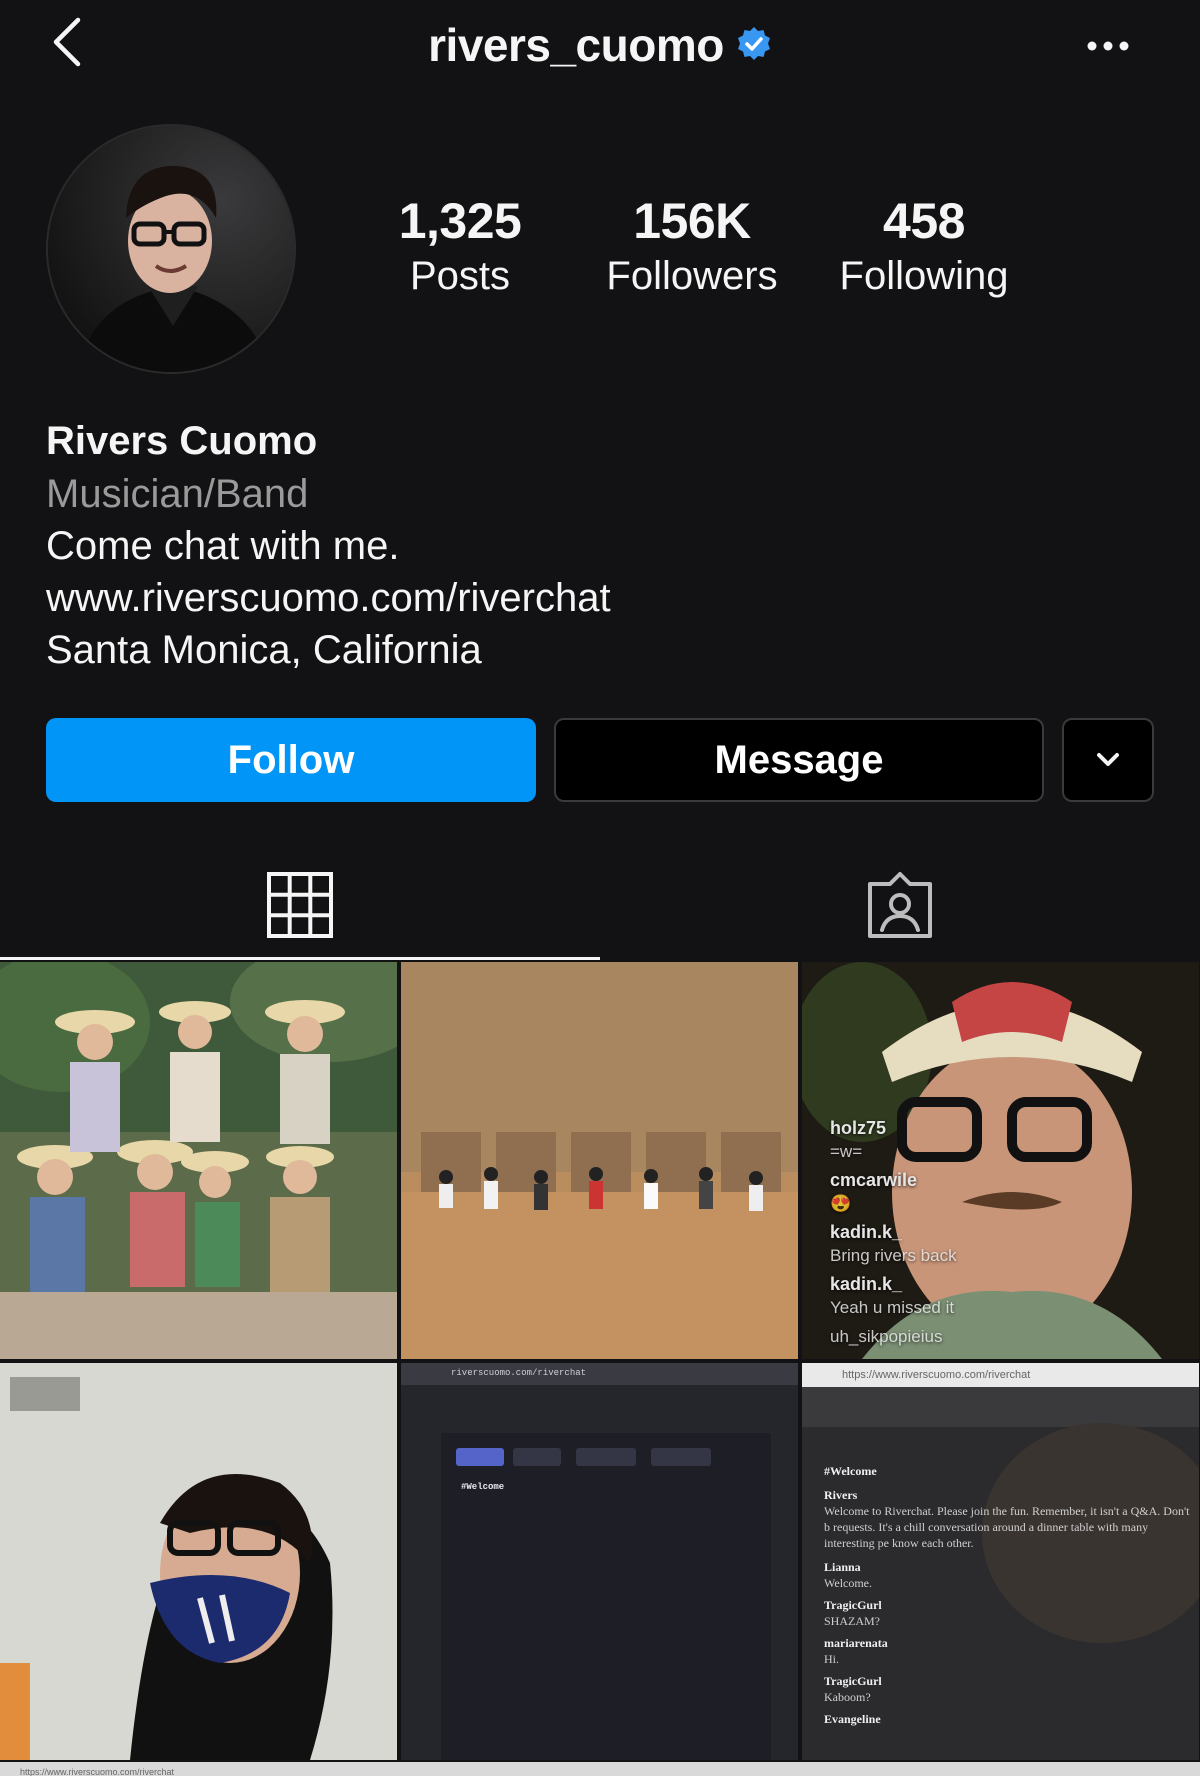 The width and height of the screenshot is (1200, 1776). I want to click on chat-user: mariarenata, so click(856, 1643).